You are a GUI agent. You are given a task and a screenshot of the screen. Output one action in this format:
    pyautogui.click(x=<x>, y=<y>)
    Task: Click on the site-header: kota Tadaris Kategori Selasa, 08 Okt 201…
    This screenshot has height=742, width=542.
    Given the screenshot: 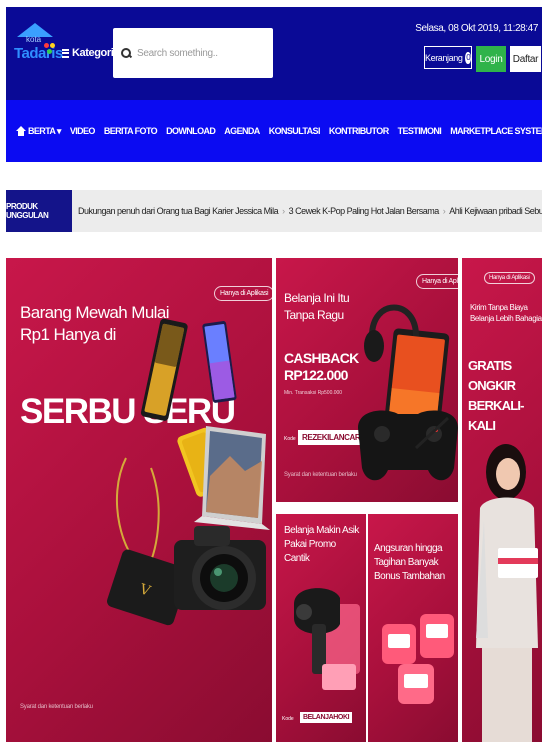 What is the action you would take?
    pyautogui.click(x=274, y=53)
    